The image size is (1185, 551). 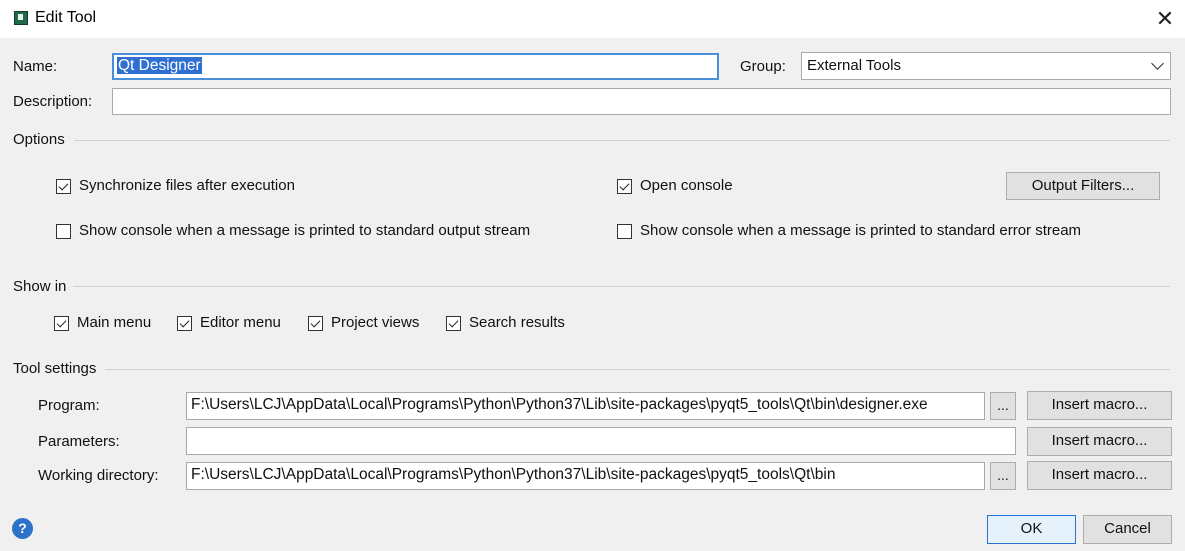 What do you see at coordinates (453, 323) in the screenshot?
I see `search-results-checkbox` at bounding box center [453, 323].